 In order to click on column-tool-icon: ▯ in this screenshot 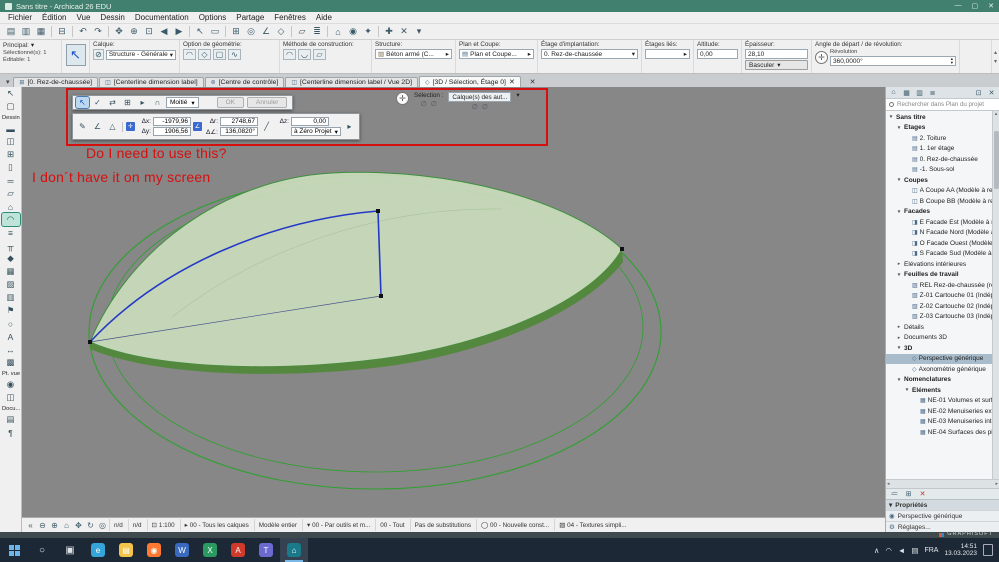, I will do `click(11, 167)`.